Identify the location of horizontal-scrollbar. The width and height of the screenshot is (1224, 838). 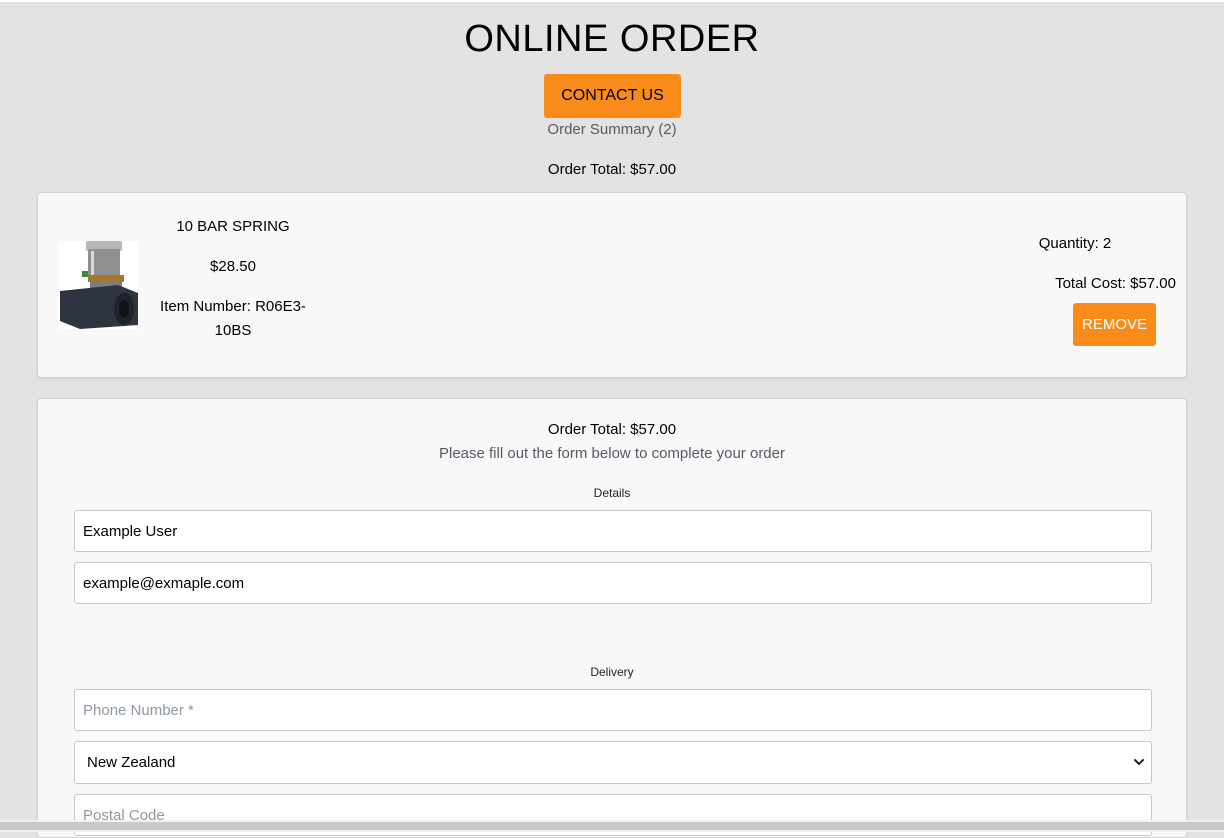
(612, 826).